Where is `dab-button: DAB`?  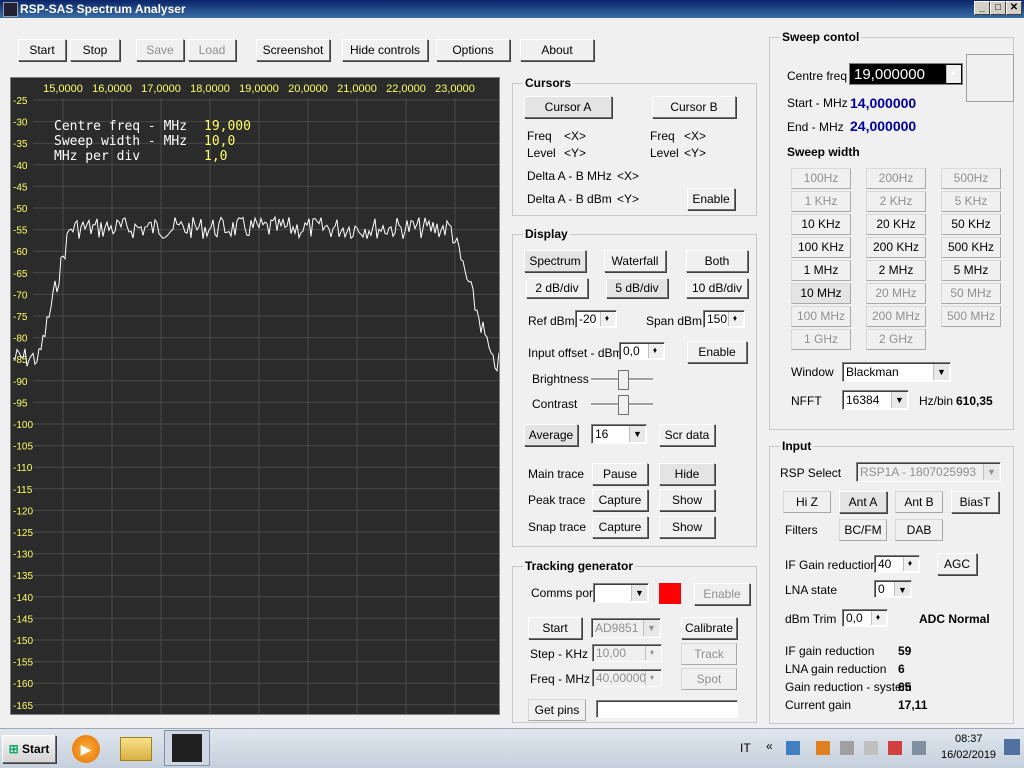
dab-button: DAB is located at coordinates (919, 530).